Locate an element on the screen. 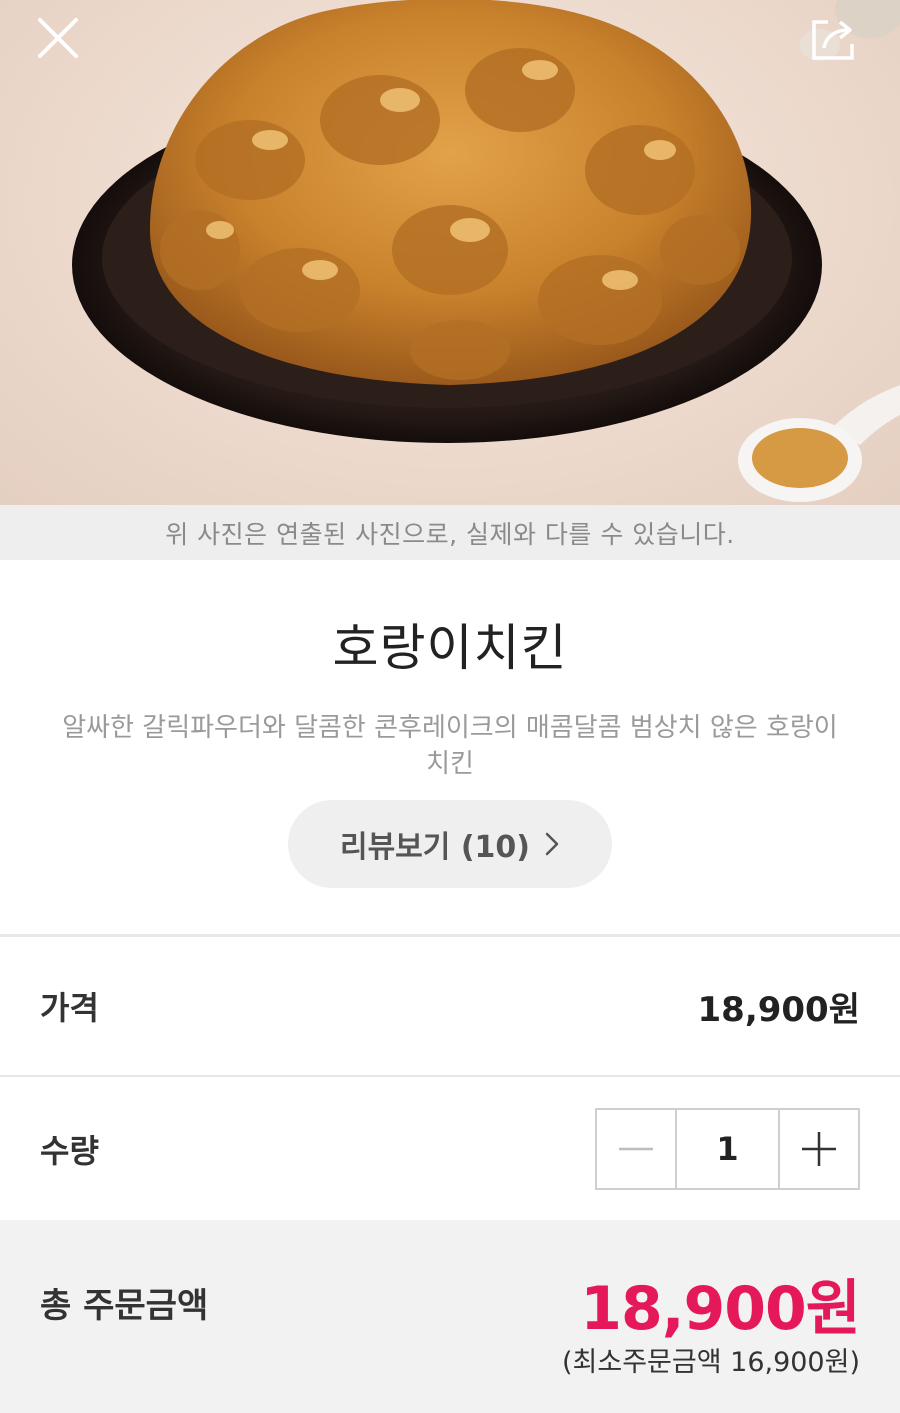 This screenshot has height=1413, width=900. plus-icon is located at coordinates (819, 1148).